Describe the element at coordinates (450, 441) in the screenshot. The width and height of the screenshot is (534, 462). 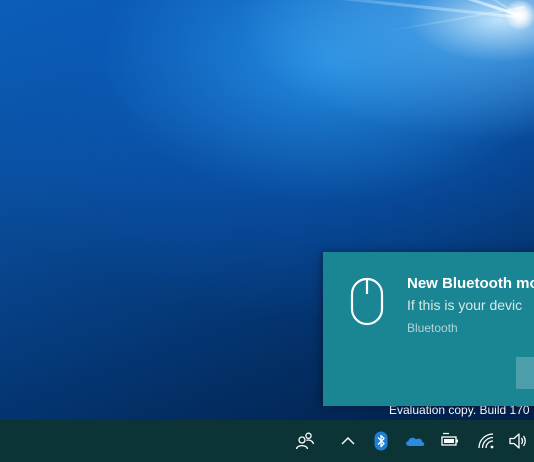
I see `battery-icon` at that location.